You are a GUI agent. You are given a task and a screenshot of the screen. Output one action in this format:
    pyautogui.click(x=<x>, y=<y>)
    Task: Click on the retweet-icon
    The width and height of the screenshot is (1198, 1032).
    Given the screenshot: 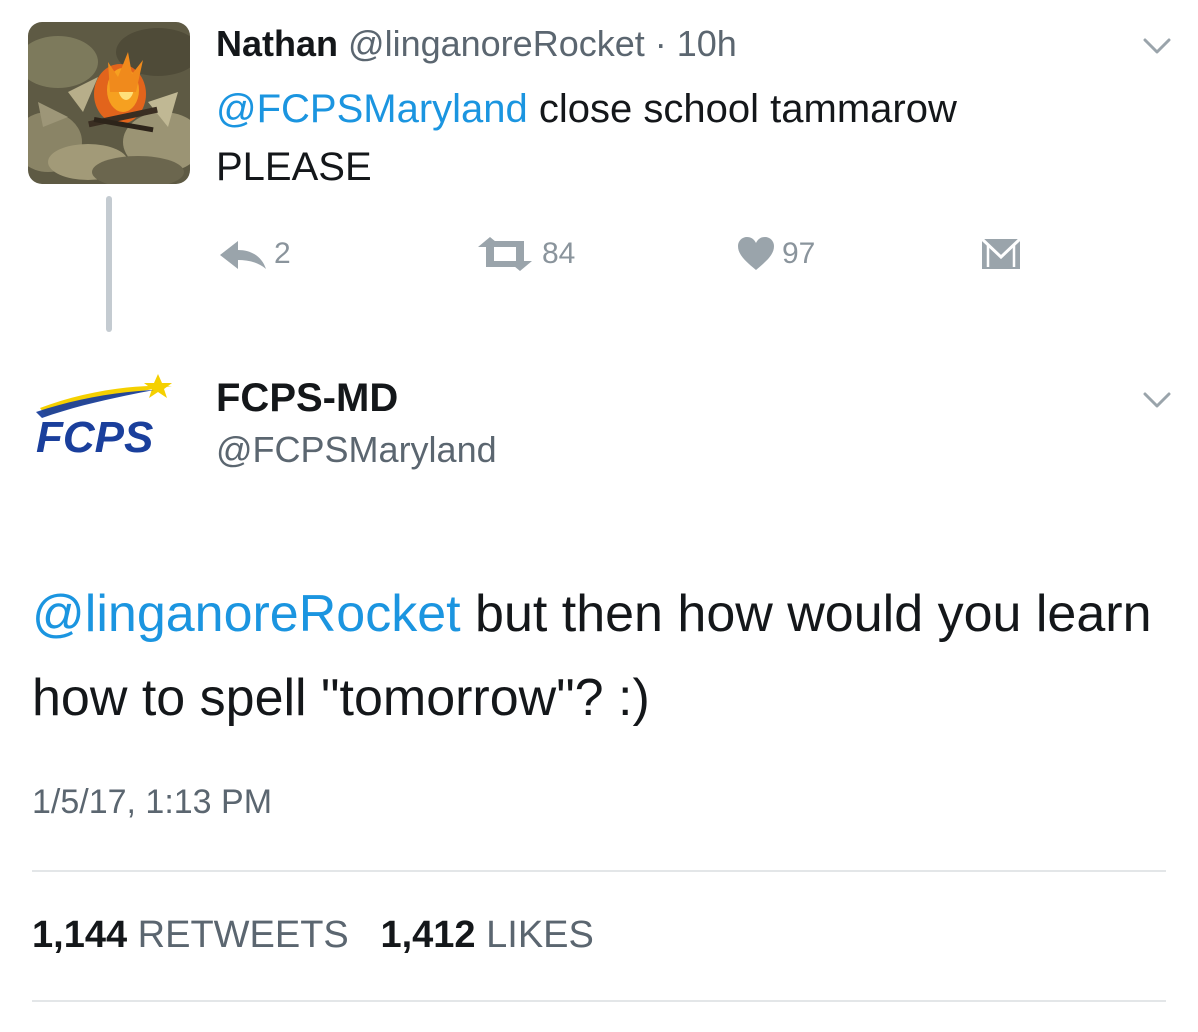 What is the action you would take?
    pyautogui.click(x=505, y=254)
    